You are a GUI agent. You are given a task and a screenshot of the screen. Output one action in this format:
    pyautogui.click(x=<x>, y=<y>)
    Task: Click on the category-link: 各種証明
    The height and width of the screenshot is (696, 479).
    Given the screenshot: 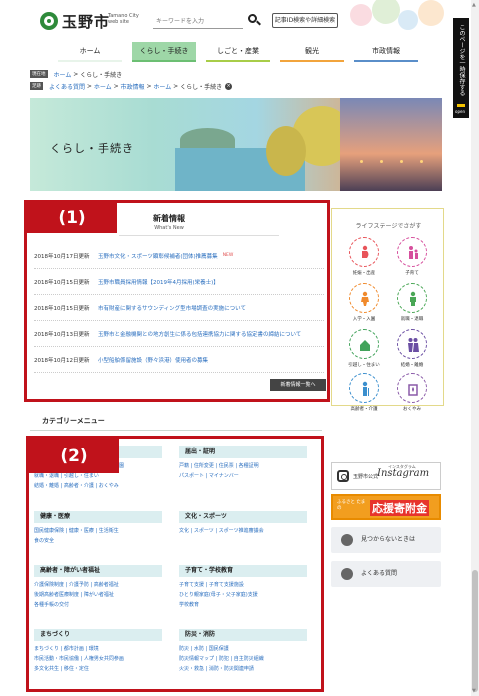 What is the action you would take?
    pyautogui.click(x=249, y=466)
    